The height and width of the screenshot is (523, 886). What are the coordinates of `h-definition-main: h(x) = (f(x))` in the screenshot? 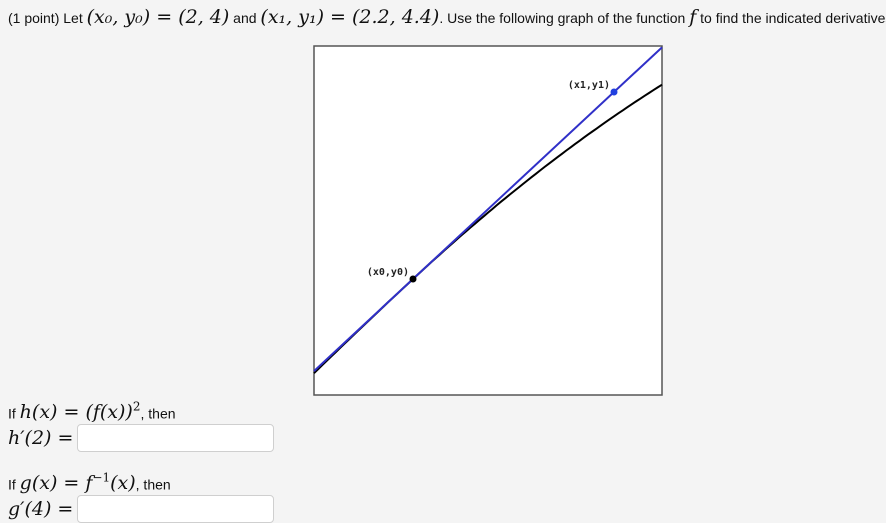 It's located at (76, 412).